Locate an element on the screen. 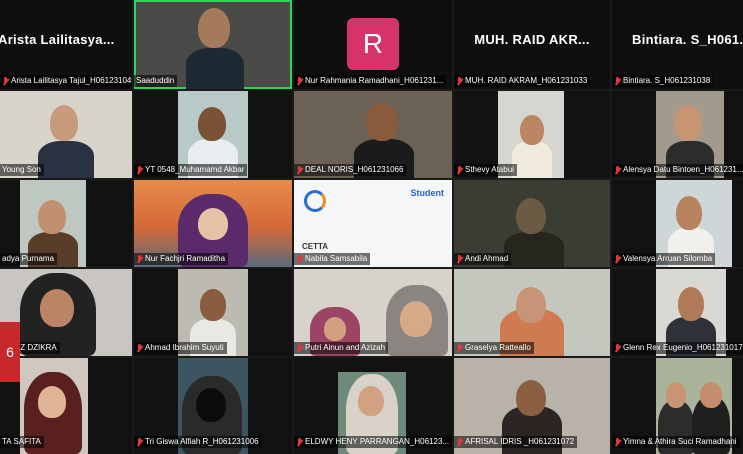 This screenshot has width=743, height=454. slide-brand: CETTA is located at coordinates (315, 246).